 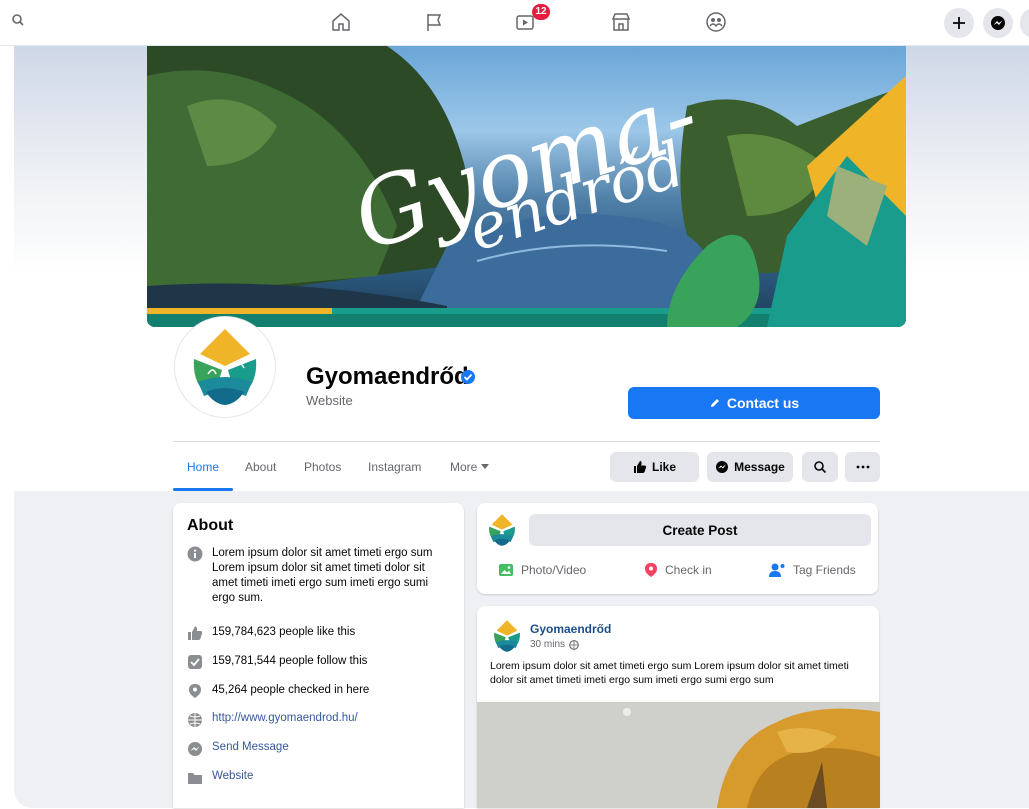 I want to click on tab-more-label: More, so click(x=464, y=467).